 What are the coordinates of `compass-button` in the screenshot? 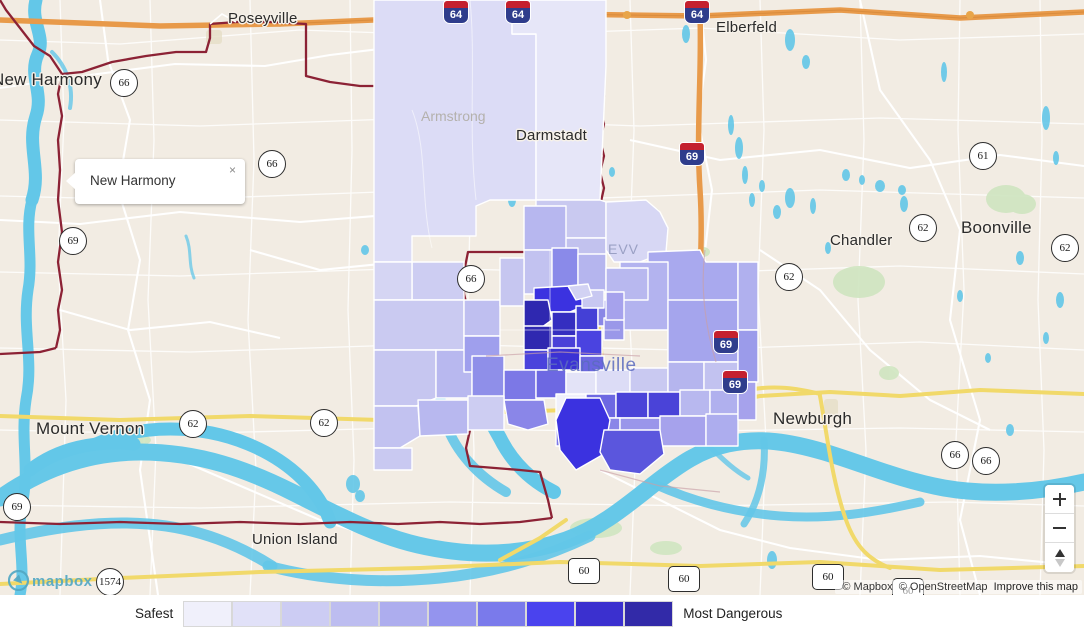 It's located at (1059, 557).